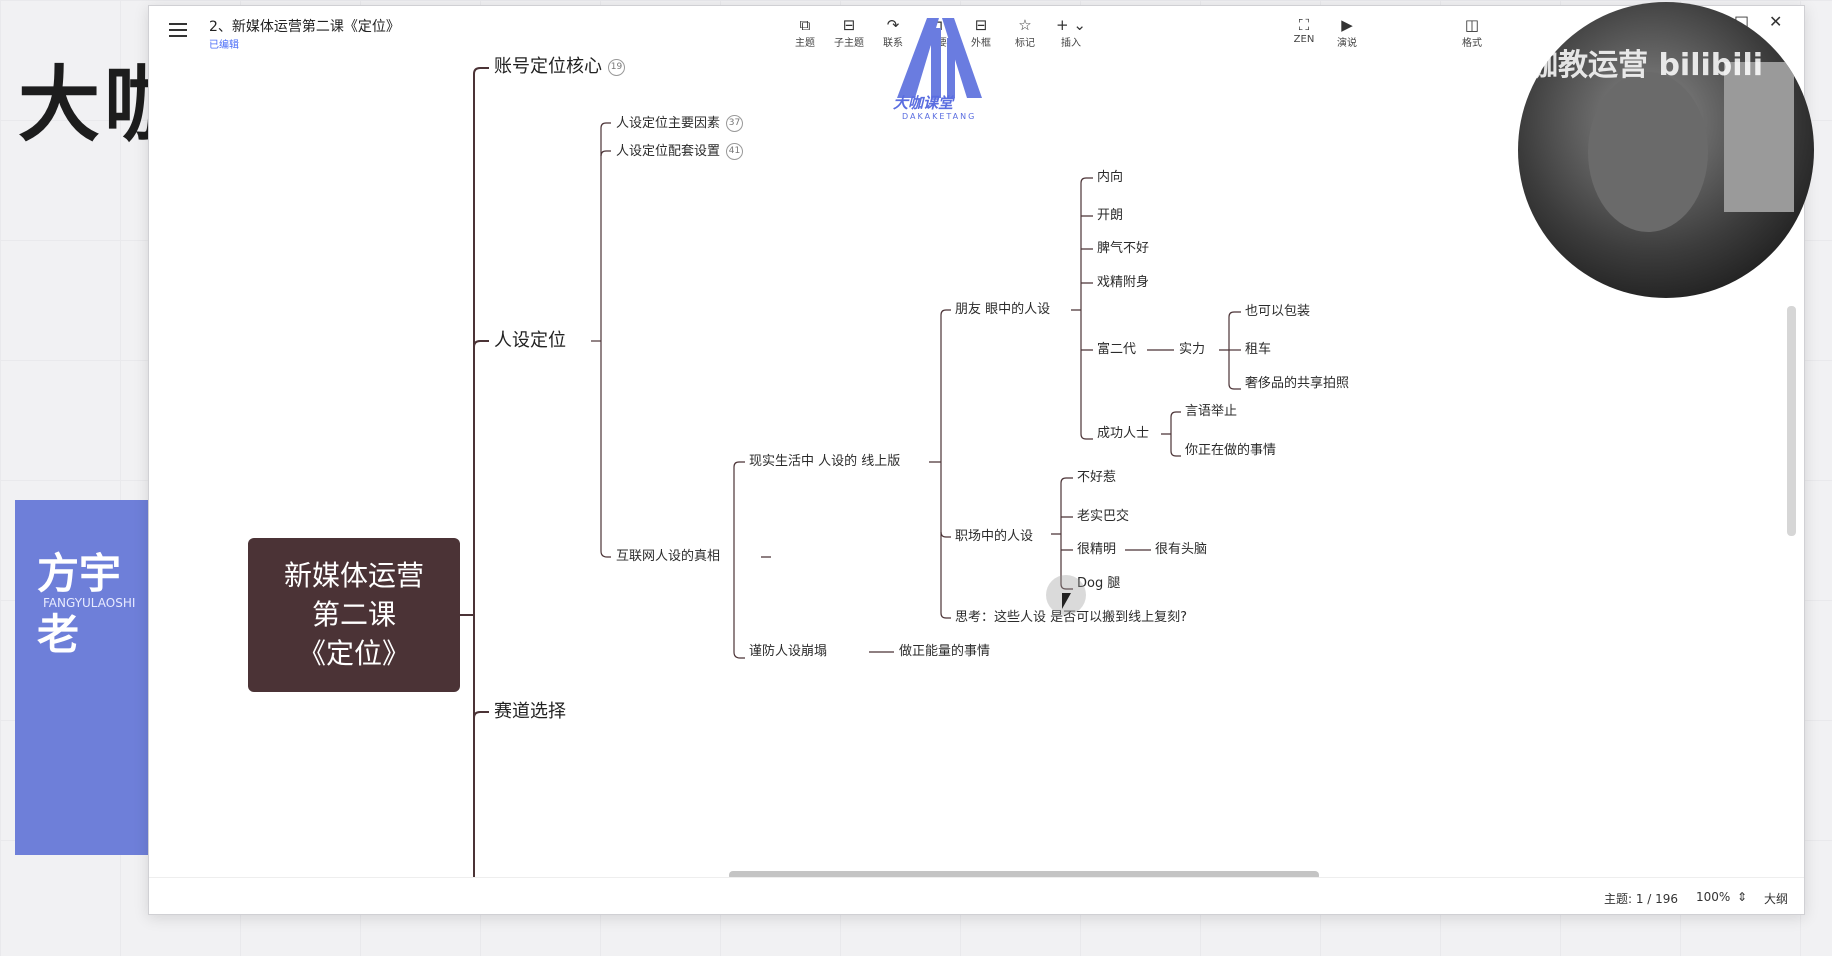  Describe the element at coordinates (805, 25) in the screenshot. I see `topic-icon: ⧉` at that location.